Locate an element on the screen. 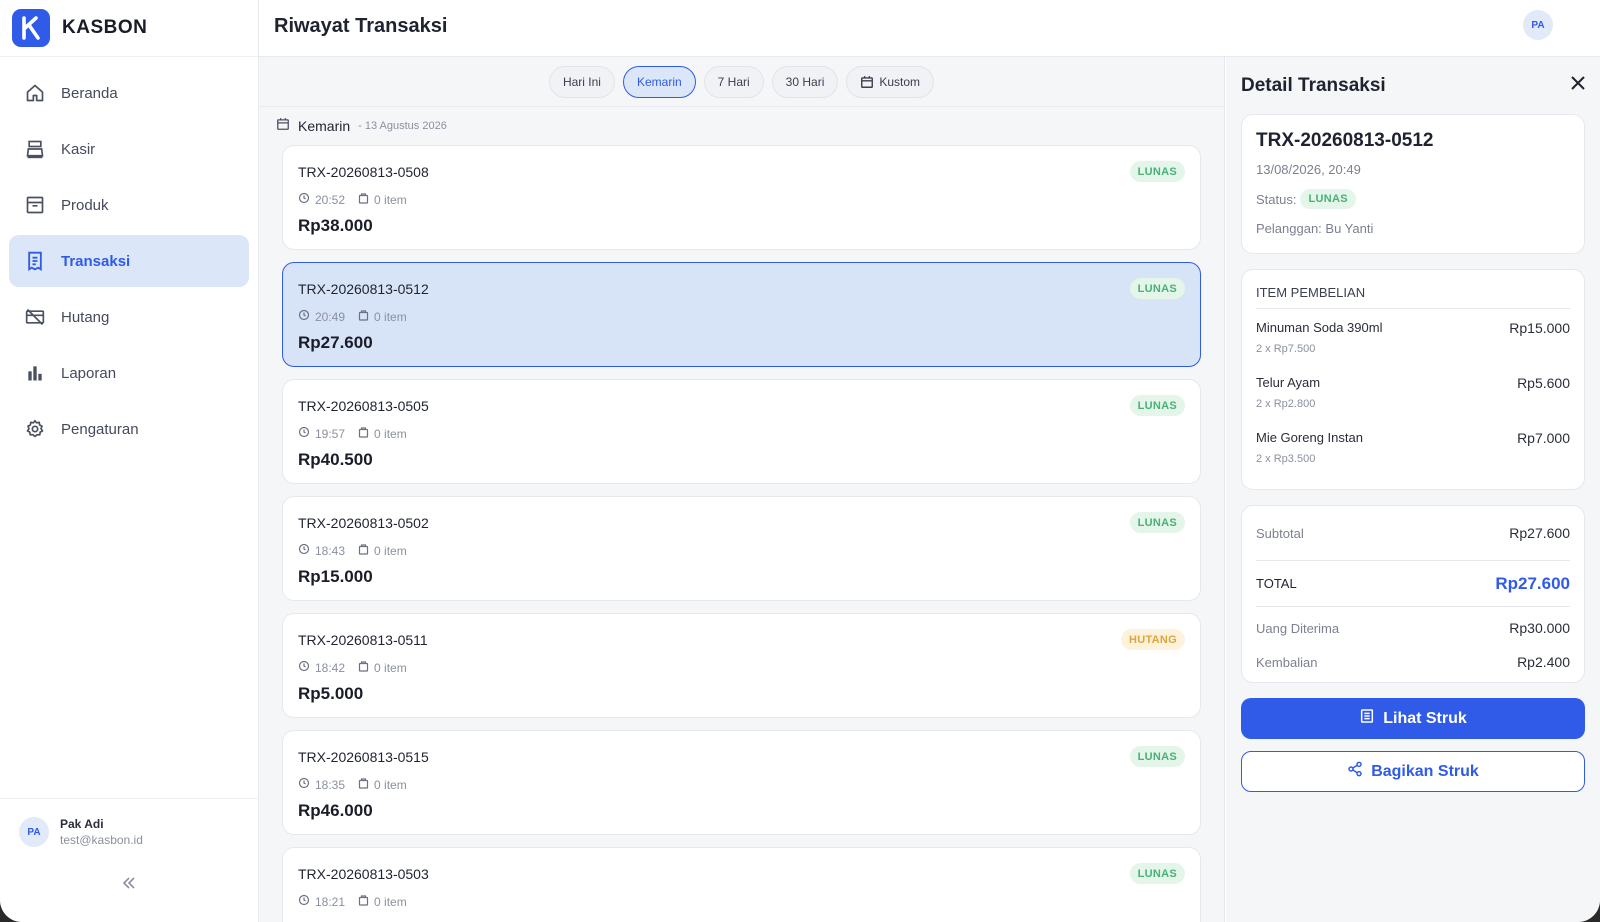 The width and height of the screenshot is (1600, 922). transaction-time: 18:21 is located at coordinates (330, 901).